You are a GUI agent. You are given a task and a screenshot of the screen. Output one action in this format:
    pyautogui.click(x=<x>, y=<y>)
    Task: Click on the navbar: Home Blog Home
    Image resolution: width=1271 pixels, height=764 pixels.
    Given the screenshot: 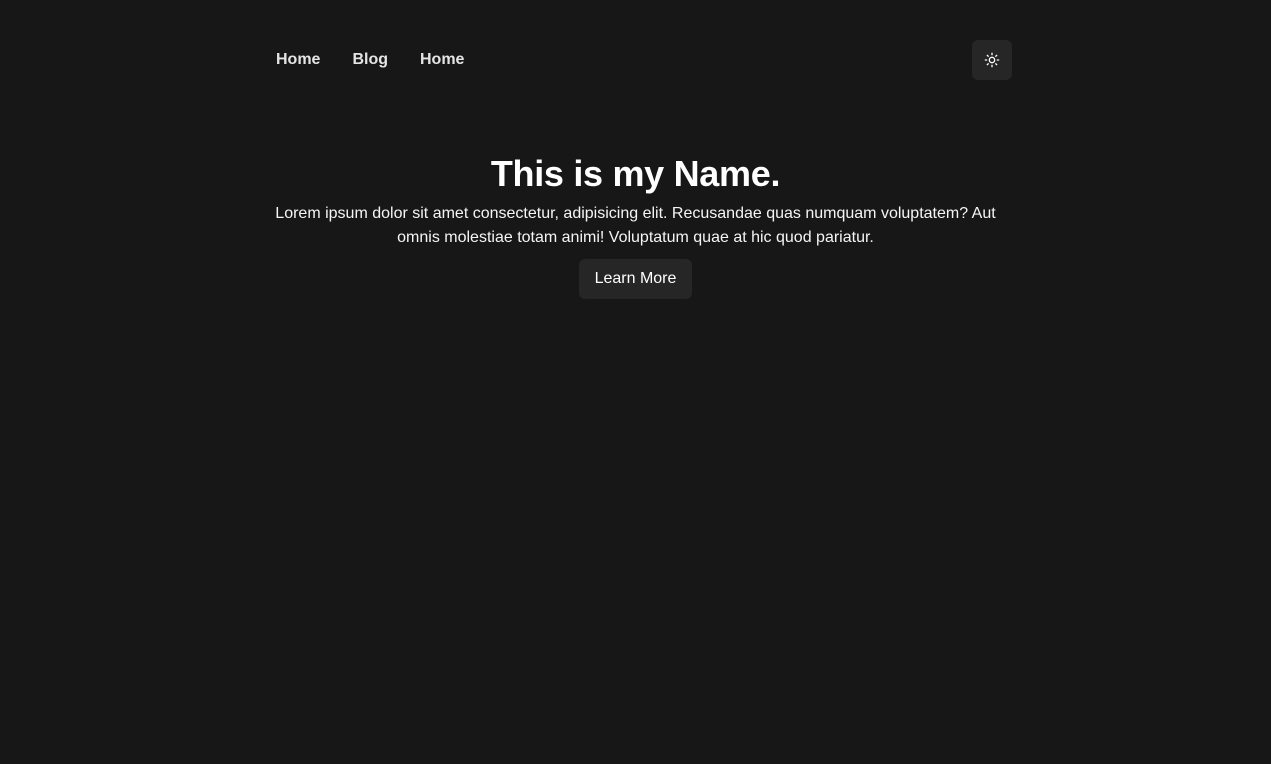 What is the action you would take?
    pyautogui.click(x=636, y=60)
    